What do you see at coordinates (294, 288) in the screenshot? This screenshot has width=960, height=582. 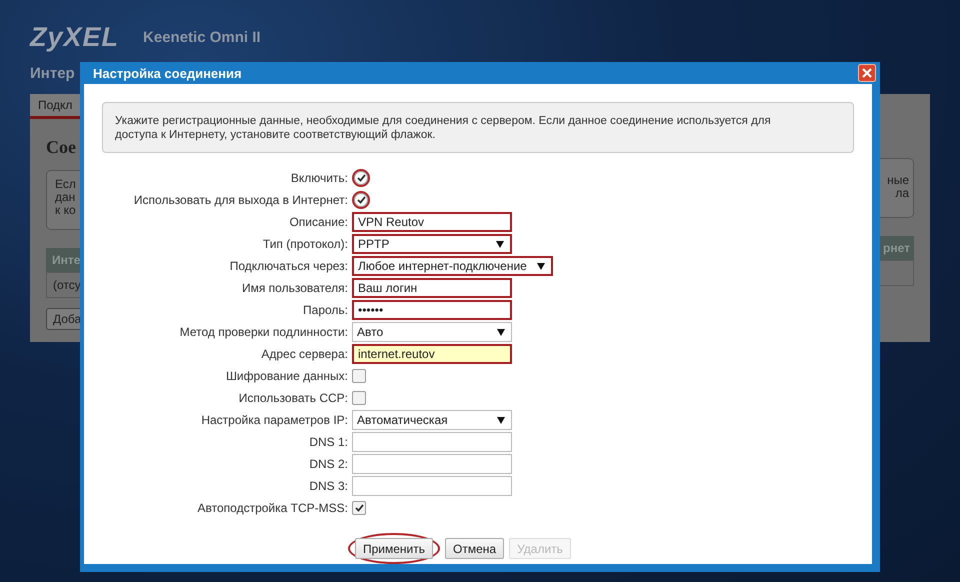 I see `field-label: Имя пользователя:` at bounding box center [294, 288].